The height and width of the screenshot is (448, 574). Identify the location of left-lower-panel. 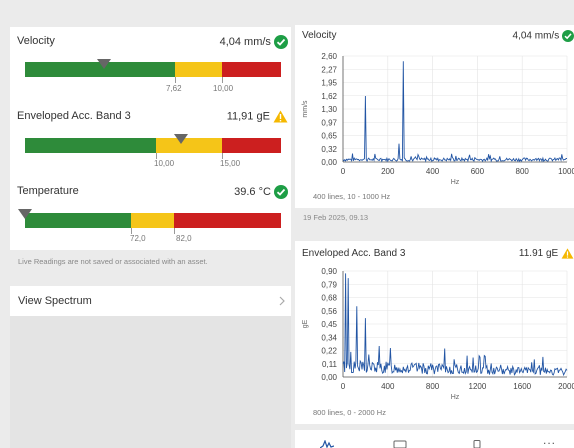
(150, 382).